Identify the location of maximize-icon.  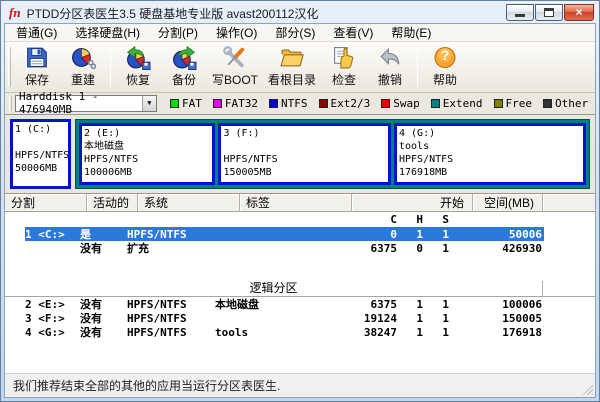
(549, 12).